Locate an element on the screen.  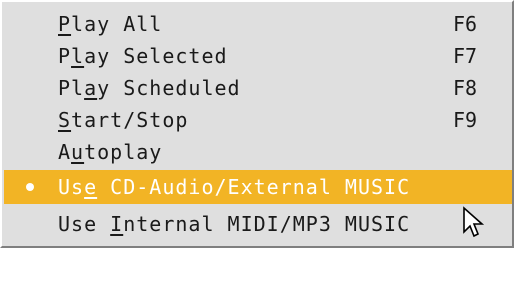
menu-item-label: Play Scheduled is located at coordinates (149, 88).